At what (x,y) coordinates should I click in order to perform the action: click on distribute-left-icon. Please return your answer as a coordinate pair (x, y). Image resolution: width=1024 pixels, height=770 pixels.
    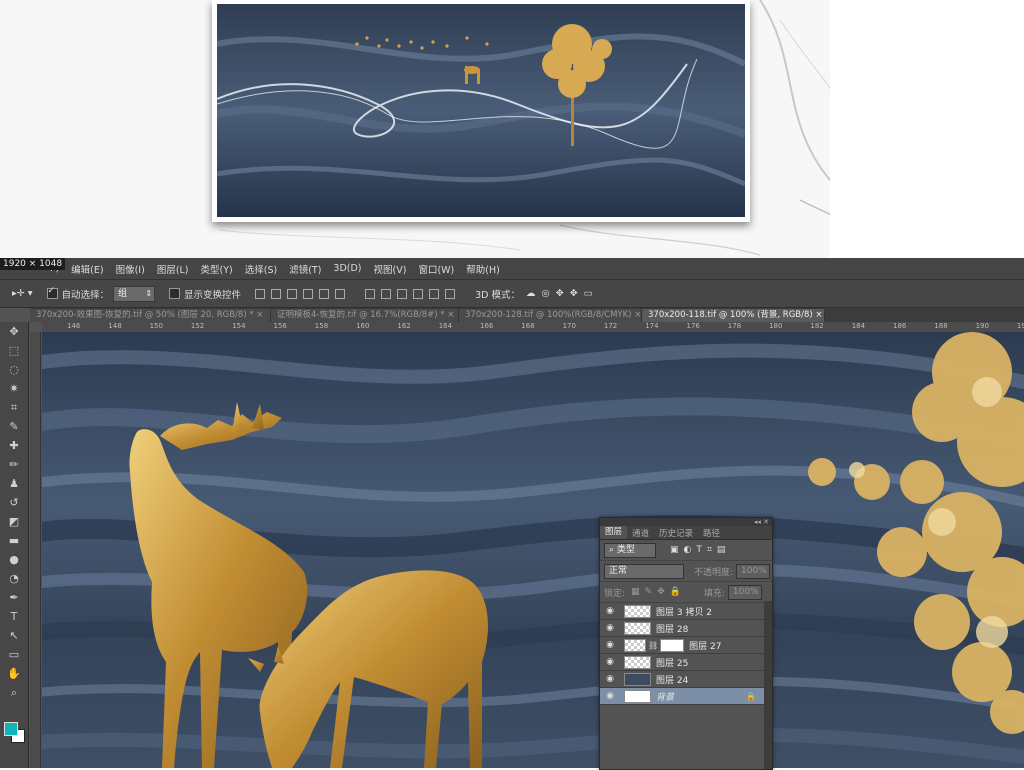
    Looking at the image, I should click on (418, 293).